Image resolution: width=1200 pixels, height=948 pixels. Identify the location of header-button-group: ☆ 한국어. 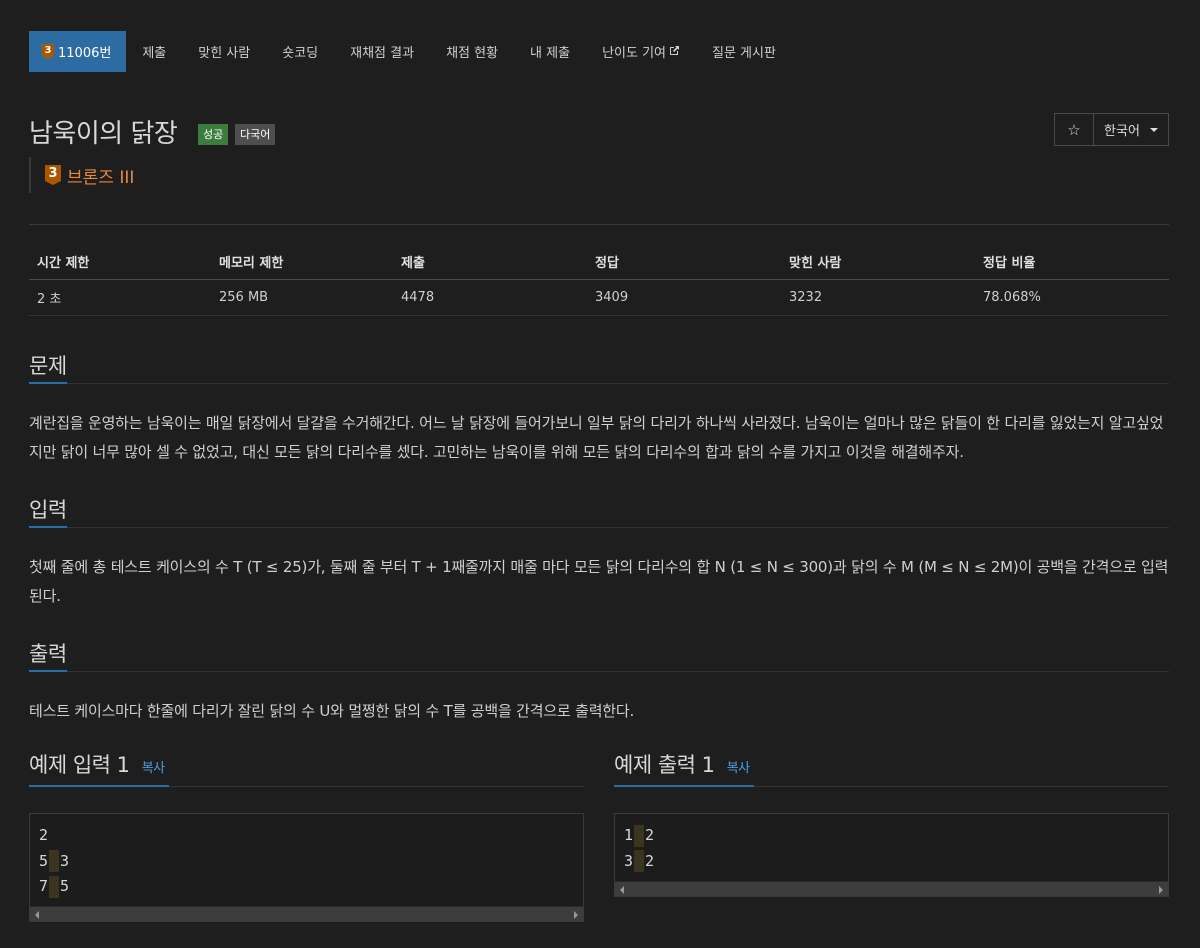
(1111, 129).